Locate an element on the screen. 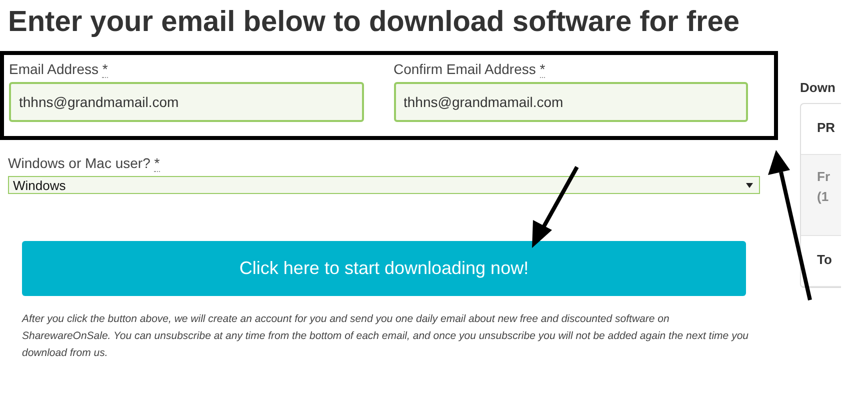 The width and height of the screenshot is (842, 404). field-label: Confirm Email Address is located at coordinates (465, 69).